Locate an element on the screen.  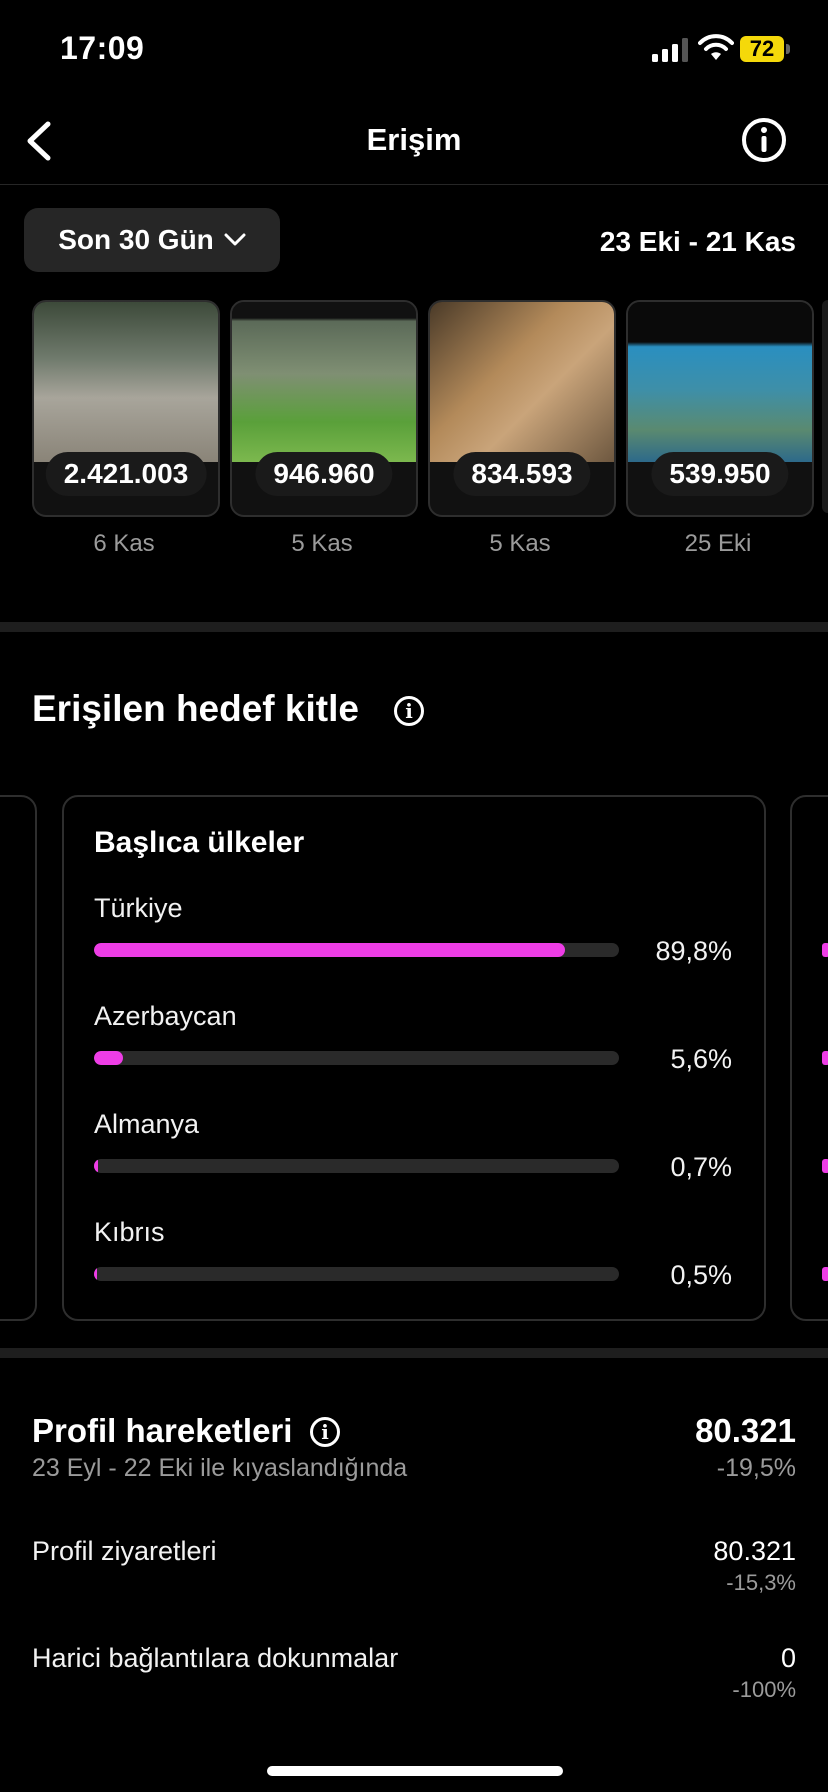
country-name: Türkiye is located at coordinates (138, 908).